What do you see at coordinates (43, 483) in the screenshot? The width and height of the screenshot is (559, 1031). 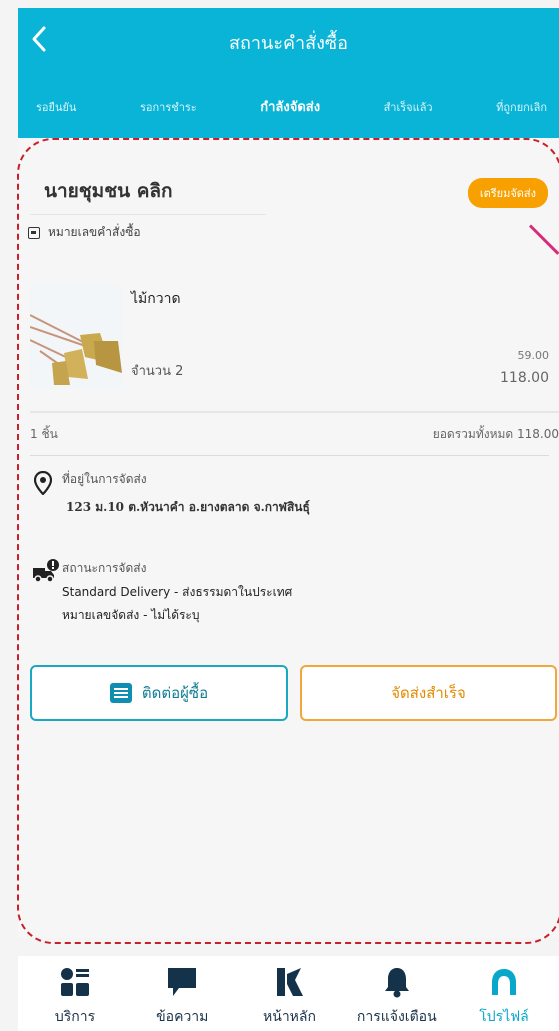 I see `location-pin-icon` at bounding box center [43, 483].